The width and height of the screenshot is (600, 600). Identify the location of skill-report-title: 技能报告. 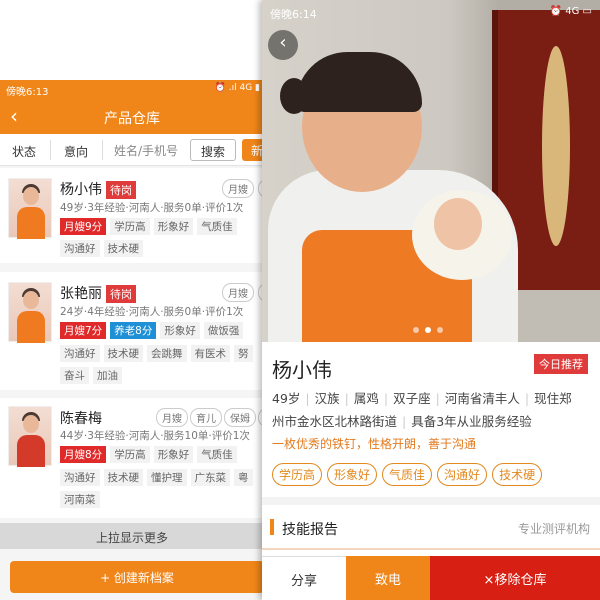
(310, 530).